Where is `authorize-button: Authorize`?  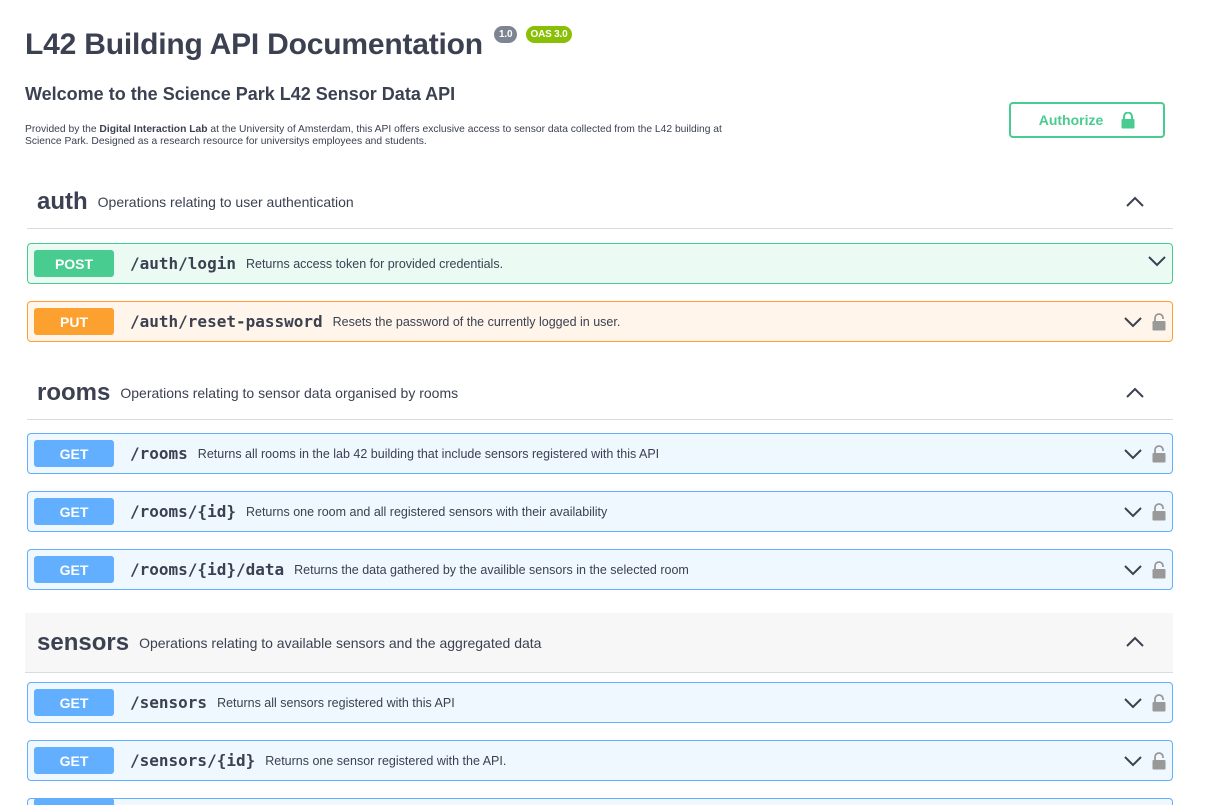
authorize-button: Authorize is located at coordinates (1087, 120).